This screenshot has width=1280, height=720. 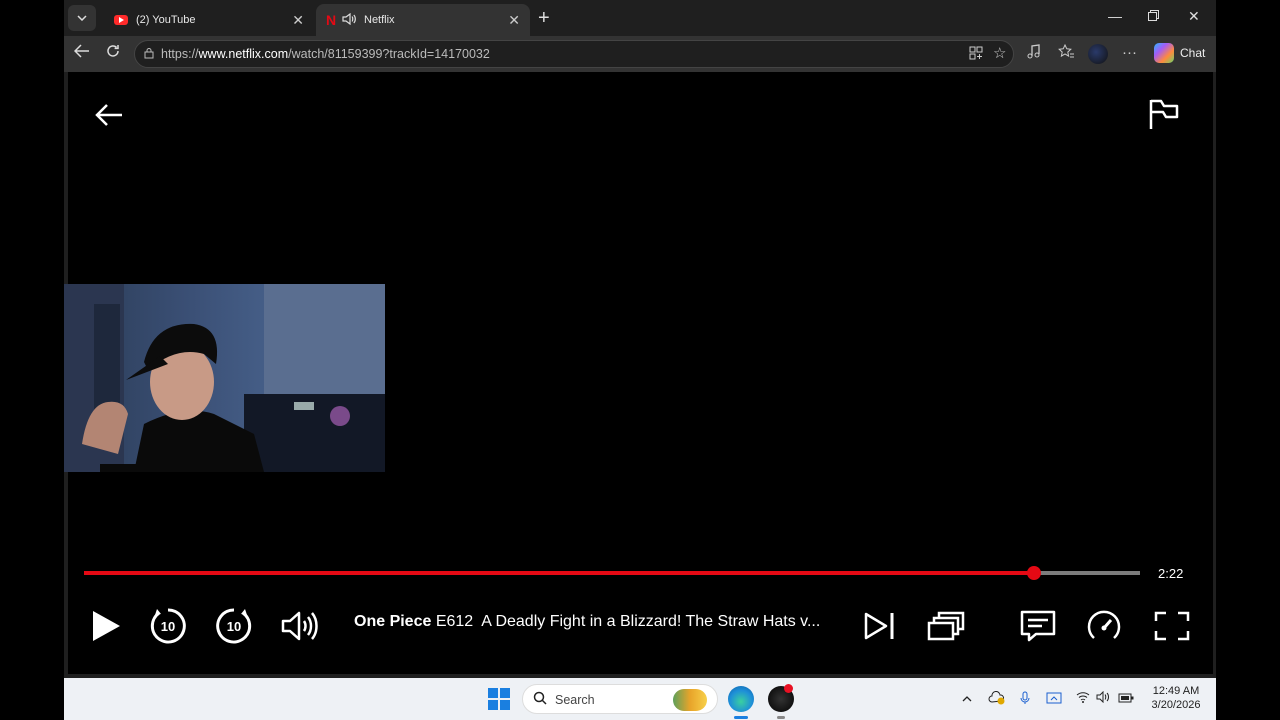 I want to click on subtitles-icon, so click(x=1038, y=626).